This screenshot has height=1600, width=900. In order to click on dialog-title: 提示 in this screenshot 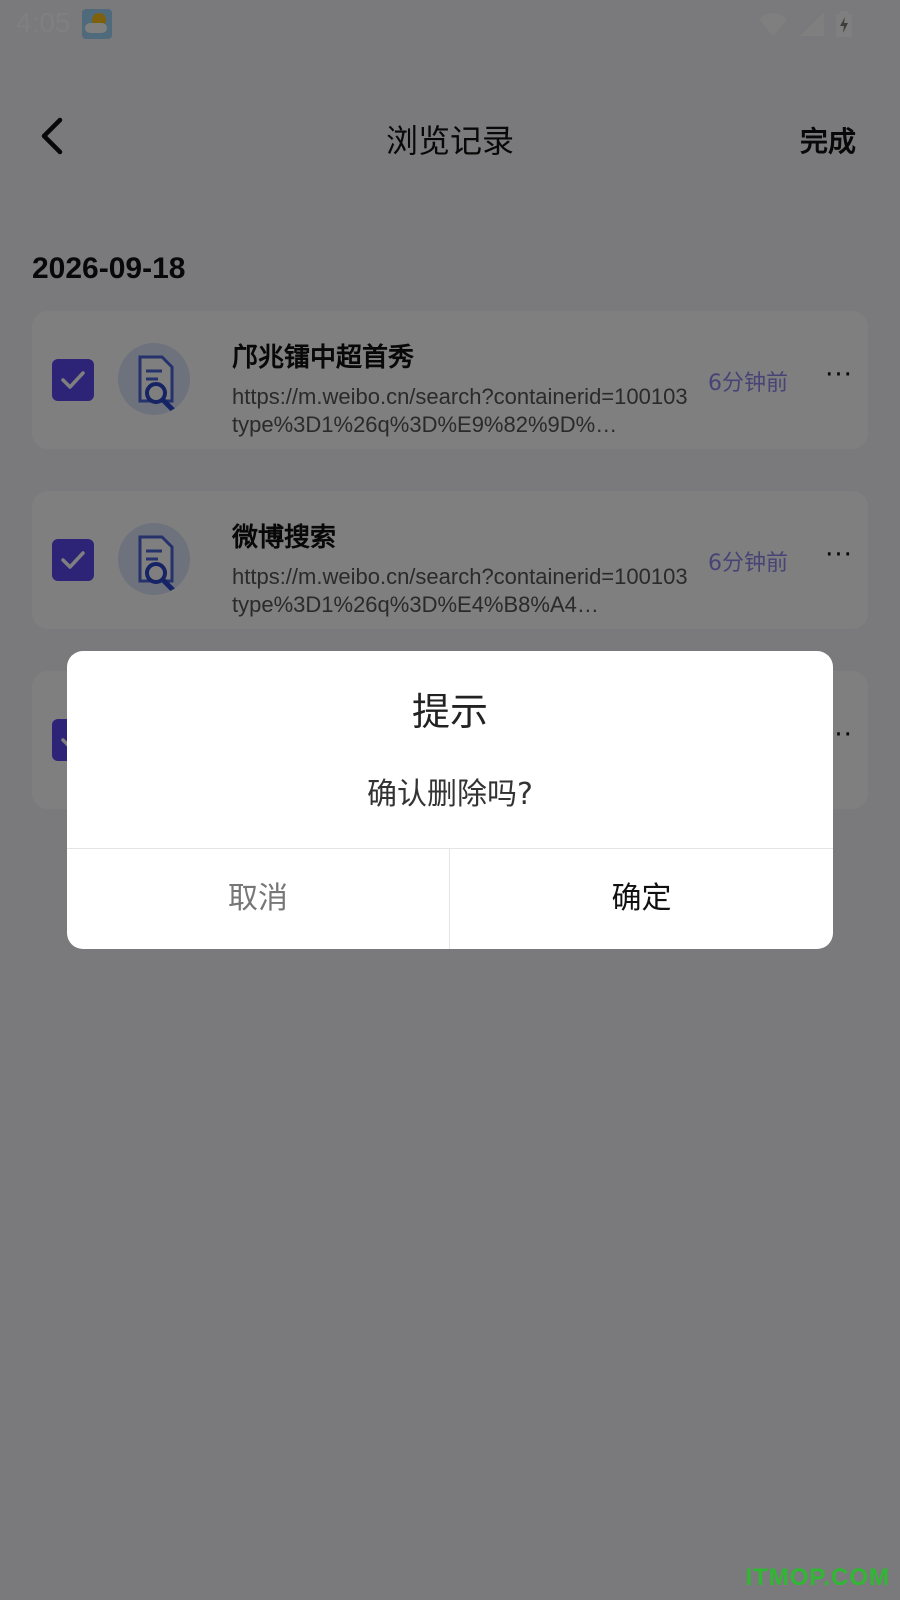, I will do `click(449, 712)`.